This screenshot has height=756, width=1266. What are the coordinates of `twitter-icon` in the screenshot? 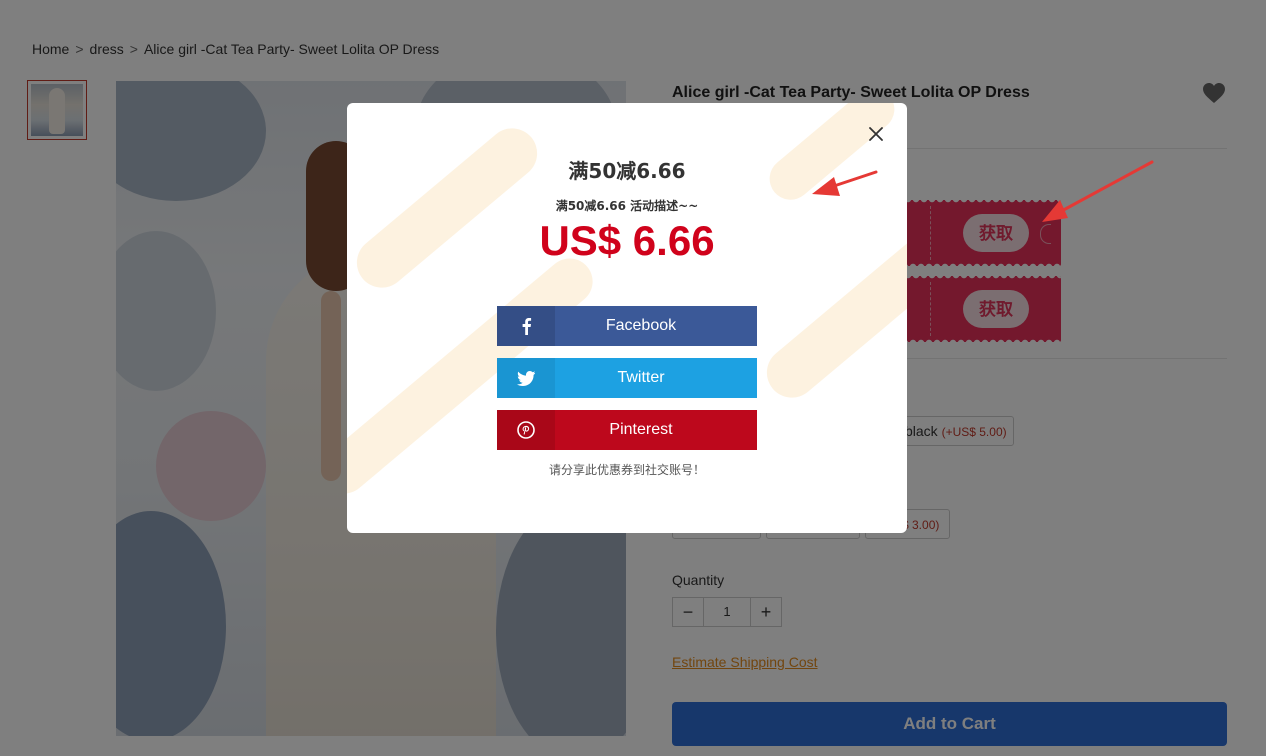 It's located at (526, 378).